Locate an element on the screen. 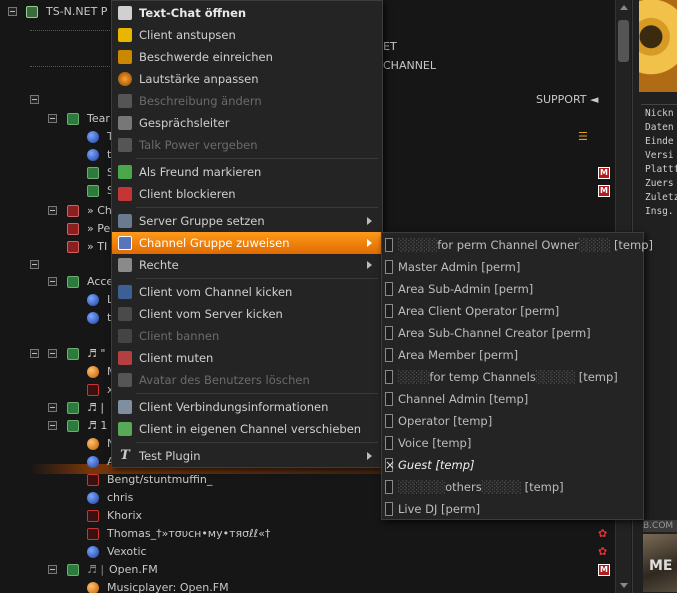 The height and width of the screenshot is (593, 677). scroll-thumb is located at coordinates (623, 41).